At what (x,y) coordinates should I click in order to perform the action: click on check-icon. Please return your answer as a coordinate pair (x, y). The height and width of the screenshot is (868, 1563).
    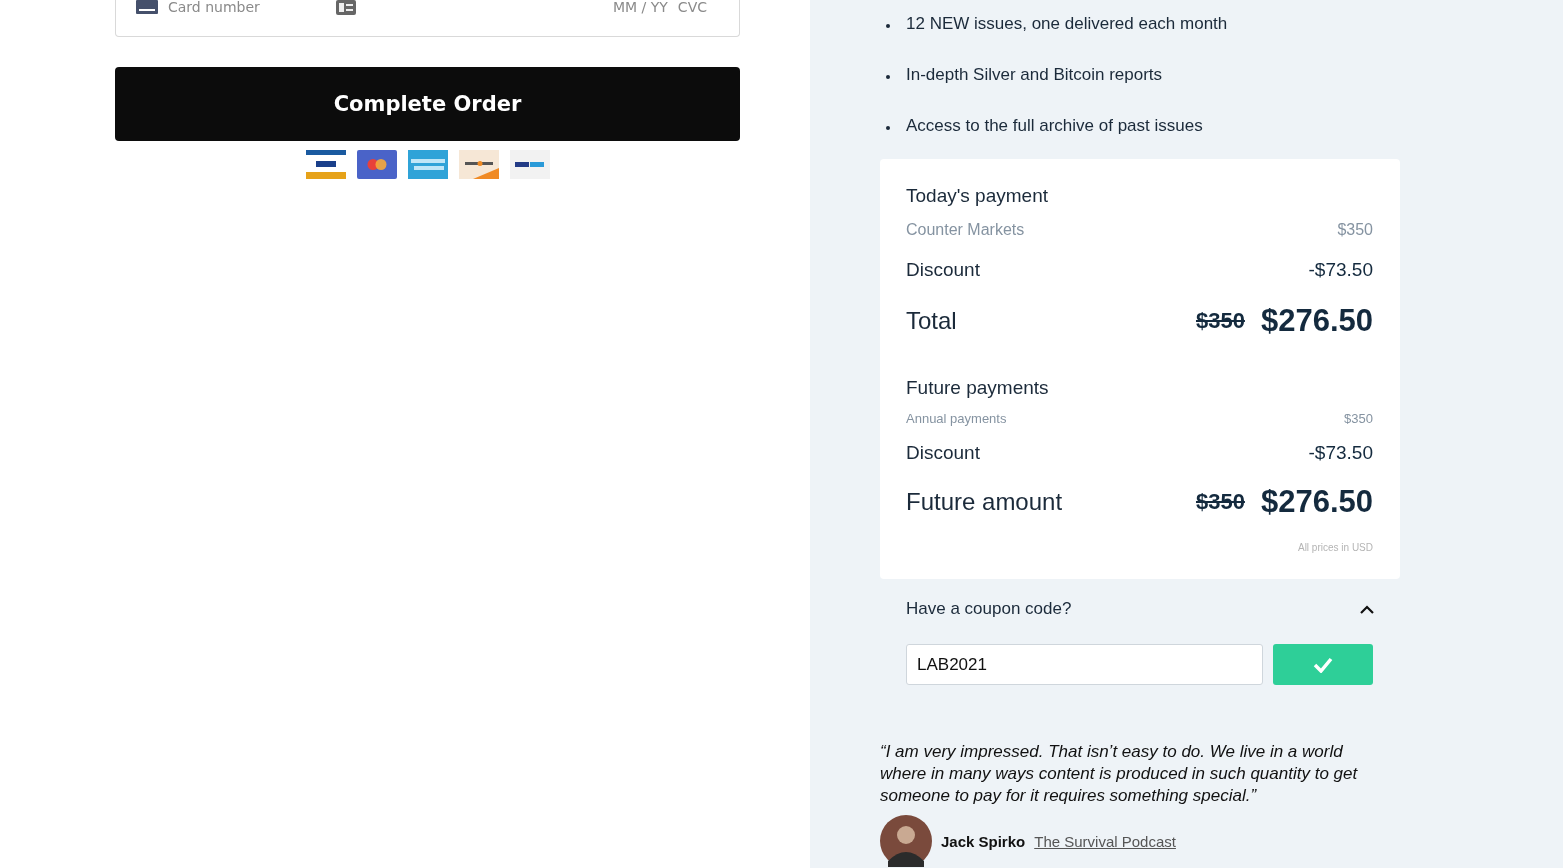
    Looking at the image, I should click on (1323, 664).